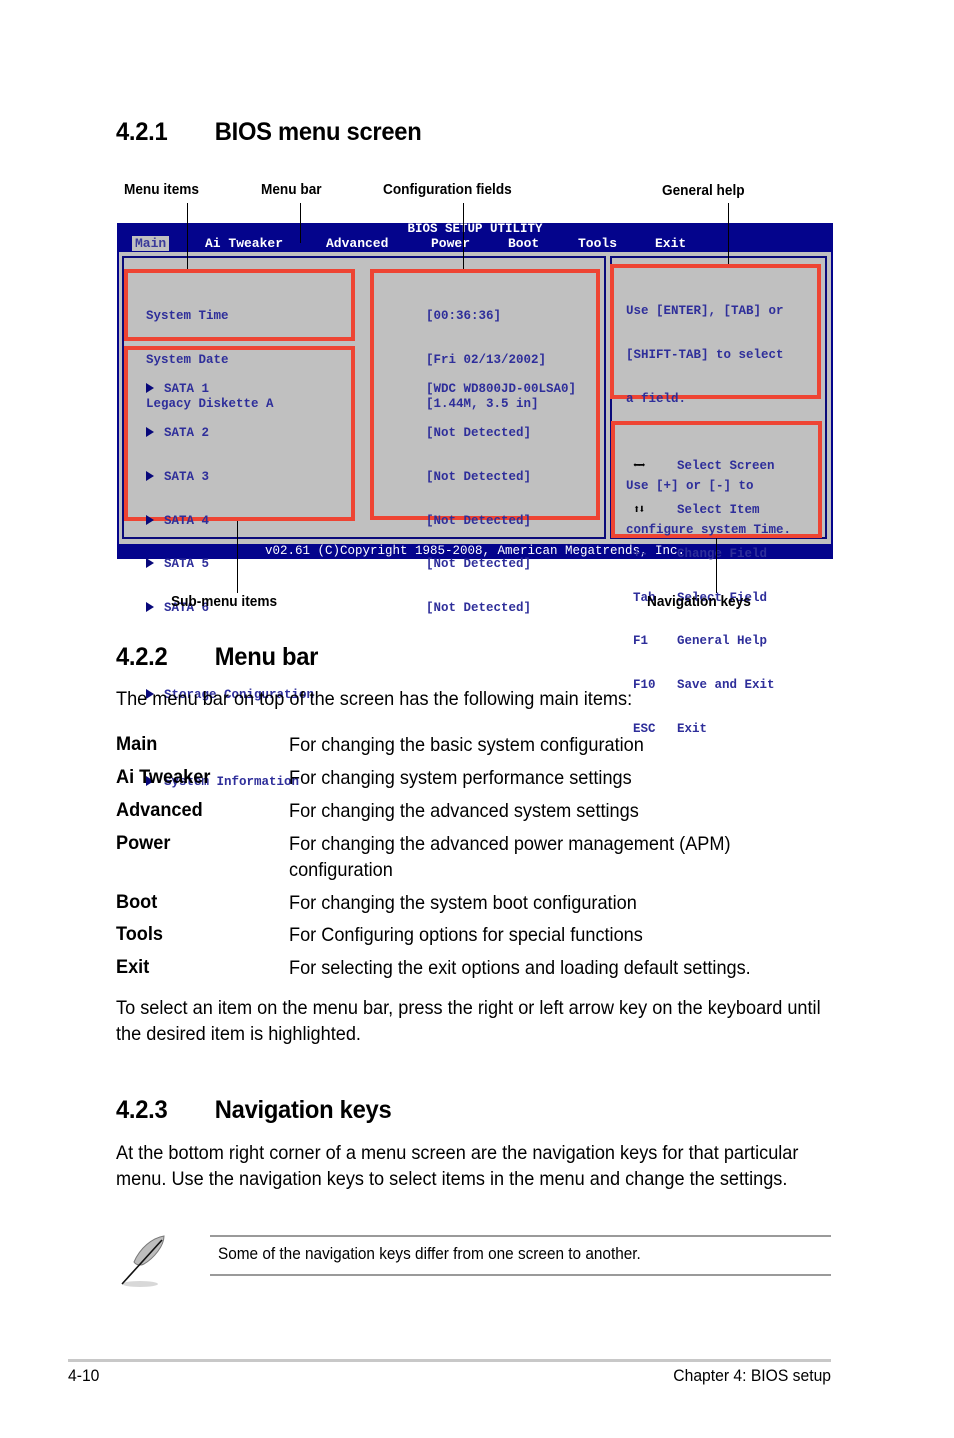 The height and width of the screenshot is (1438, 954). I want to click on callout-navigation-keys: Navigation keys, so click(699, 602).